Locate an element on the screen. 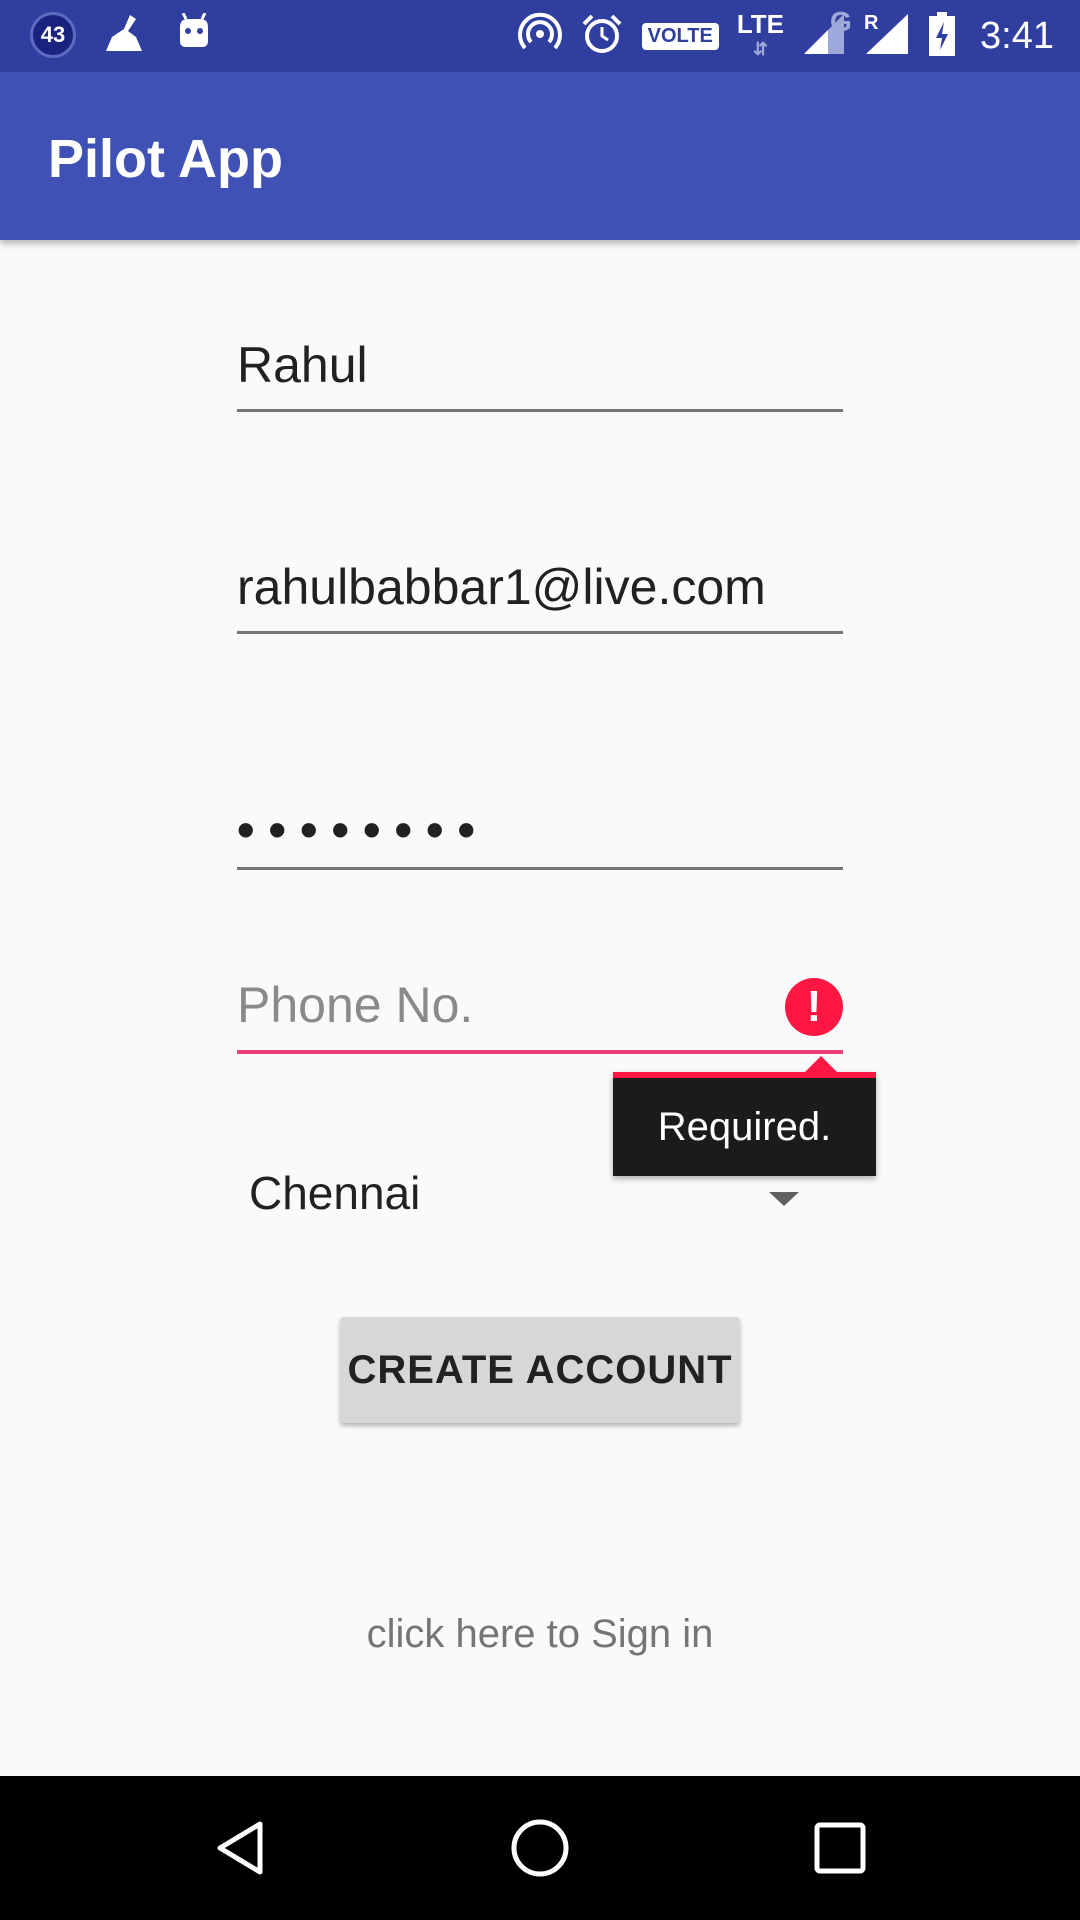 This screenshot has width=1080, height=1920. email-value: rahulbabbar1@live.com is located at coordinates (501, 587).